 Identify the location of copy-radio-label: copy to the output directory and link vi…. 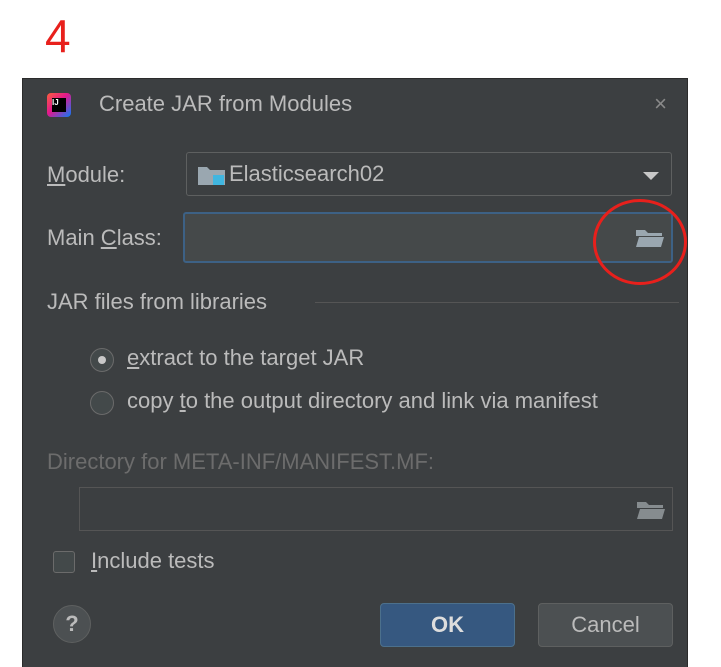
(362, 401).